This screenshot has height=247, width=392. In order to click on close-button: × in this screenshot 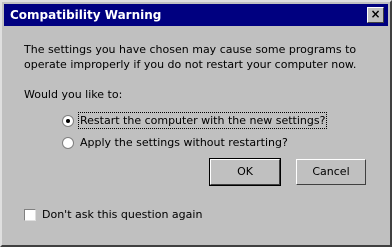, I will do `click(375, 15)`.